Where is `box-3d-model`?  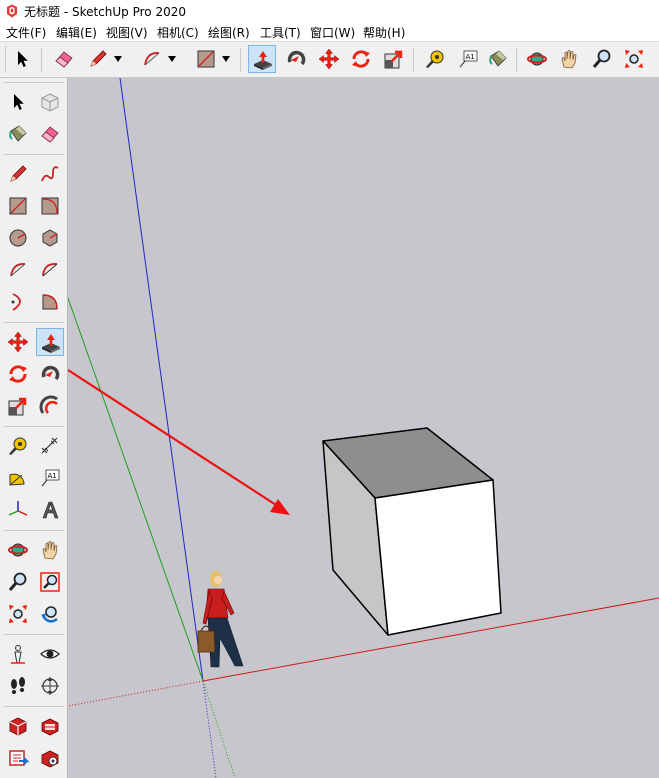 box-3d-model is located at coordinates (412, 531).